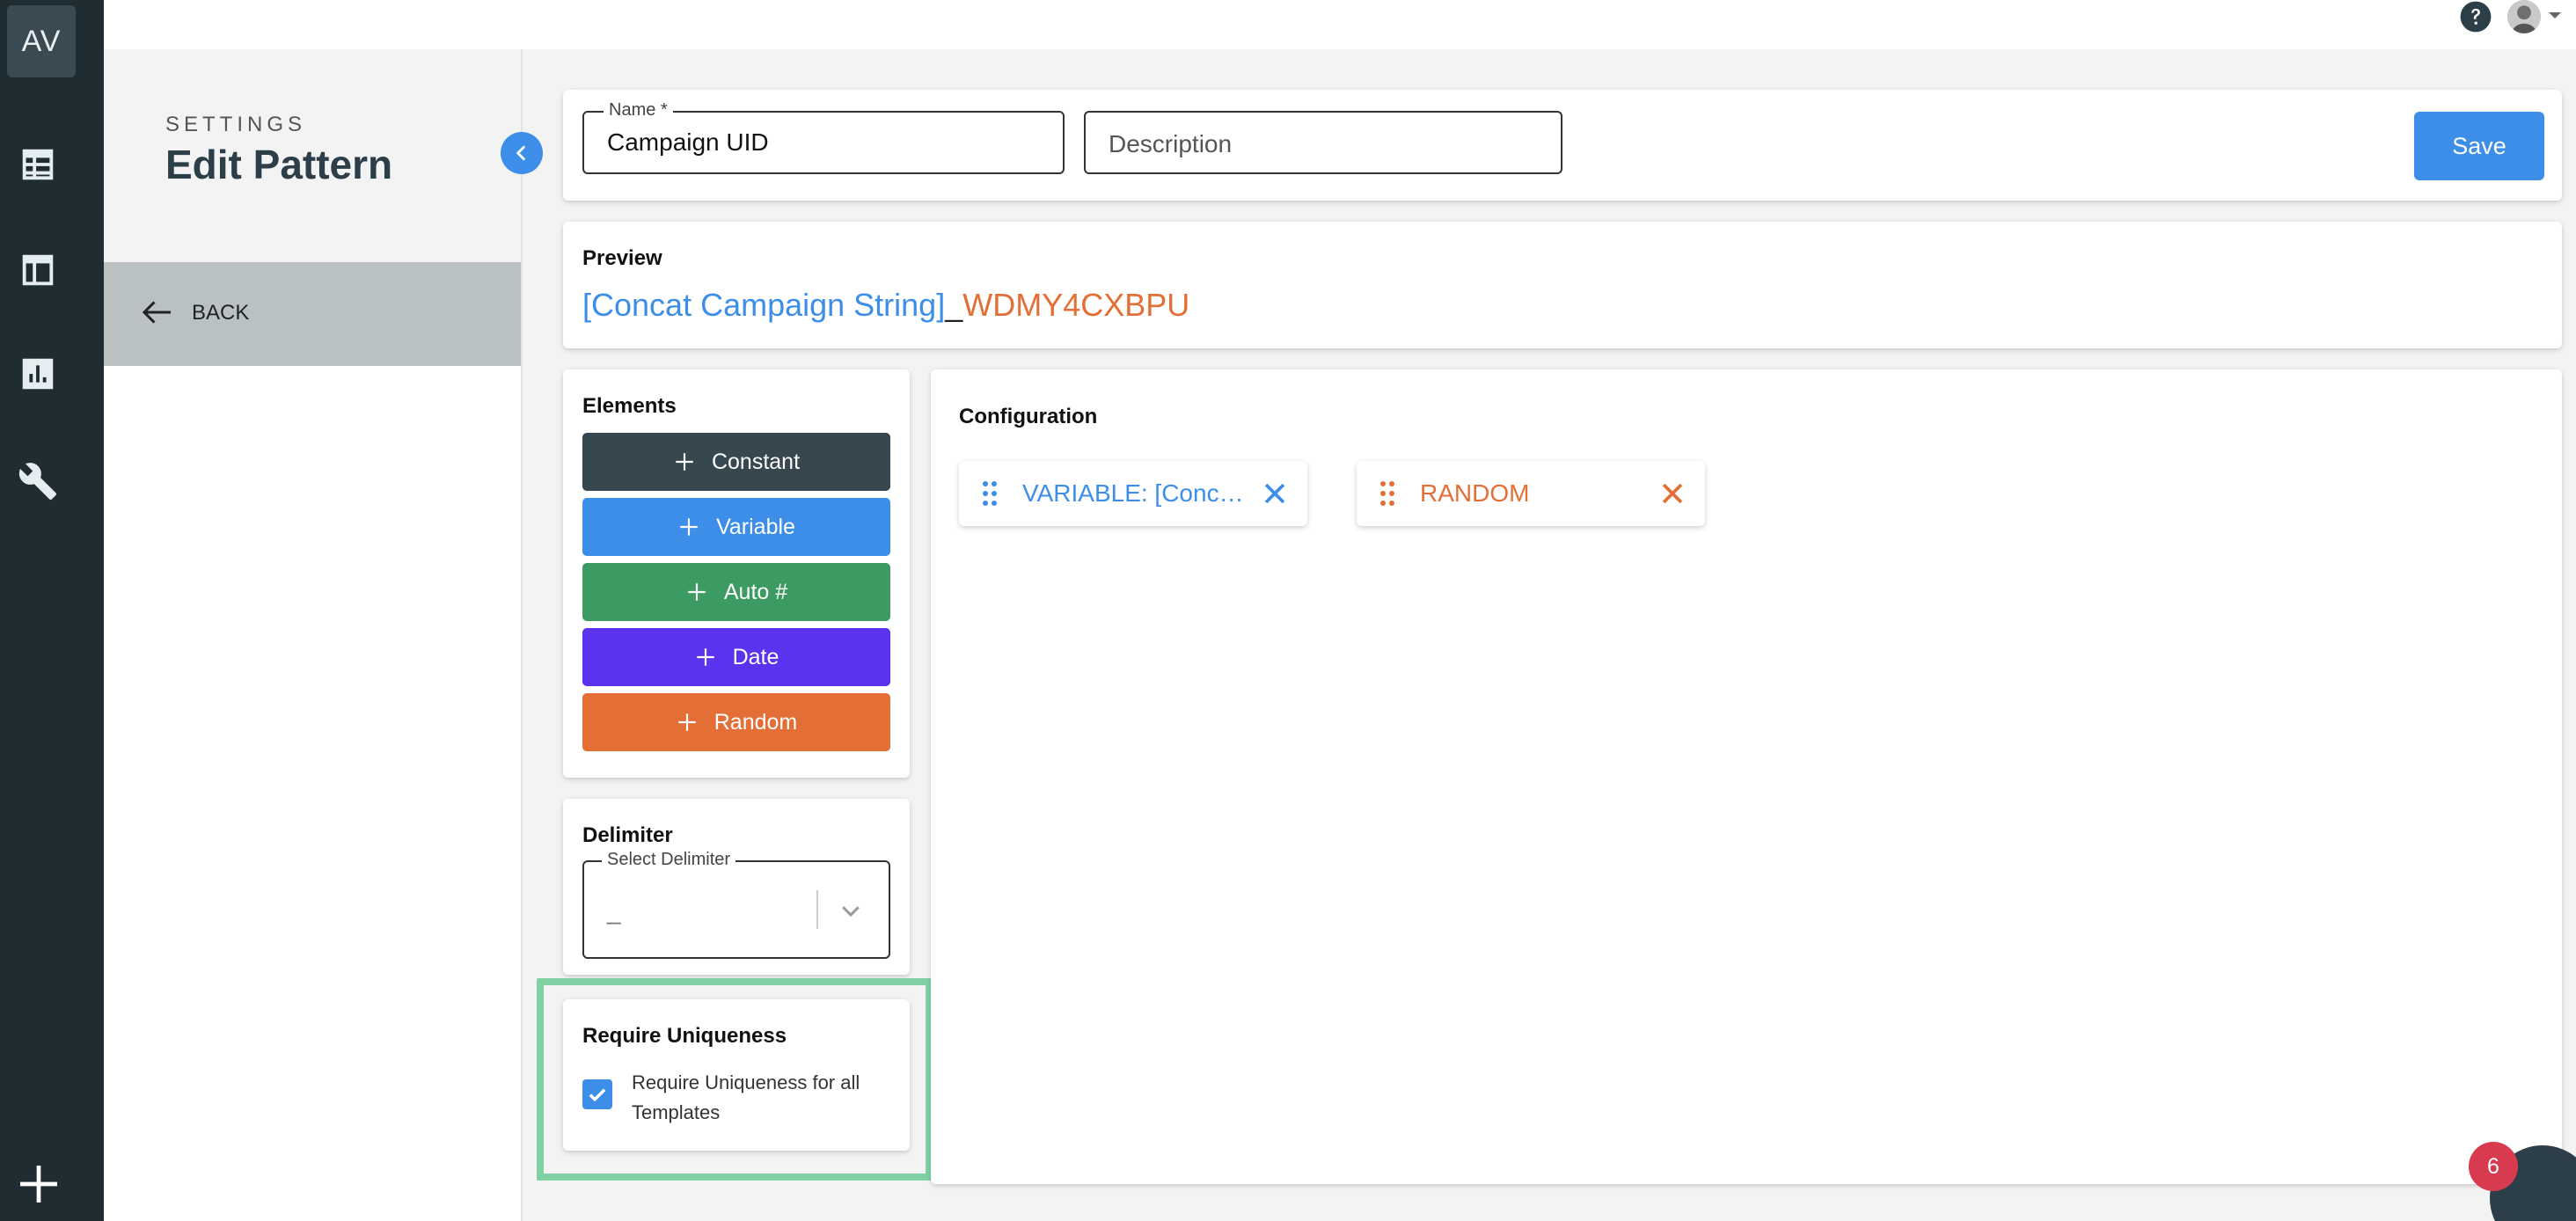  I want to click on add-random-button: Random, so click(736, 722).